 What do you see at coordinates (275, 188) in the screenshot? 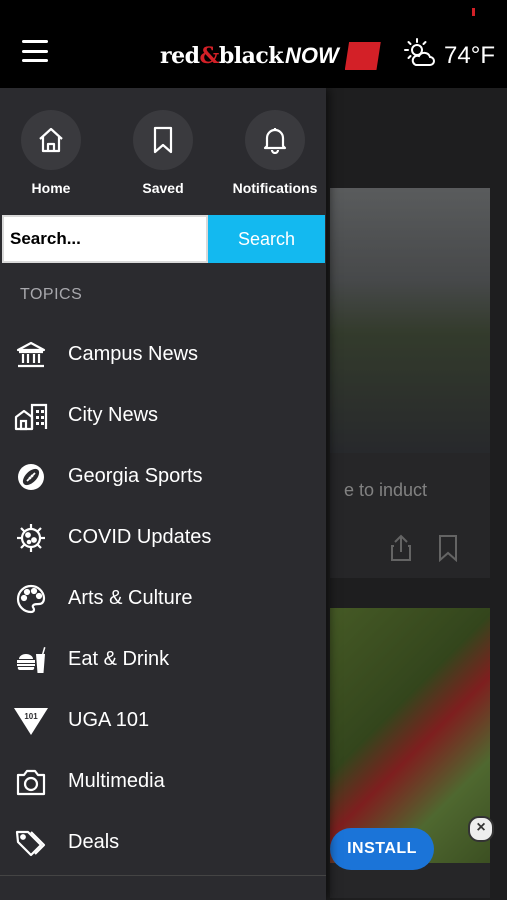
I see `quick-link-label: Notifications` at bounding box center [275, 188].